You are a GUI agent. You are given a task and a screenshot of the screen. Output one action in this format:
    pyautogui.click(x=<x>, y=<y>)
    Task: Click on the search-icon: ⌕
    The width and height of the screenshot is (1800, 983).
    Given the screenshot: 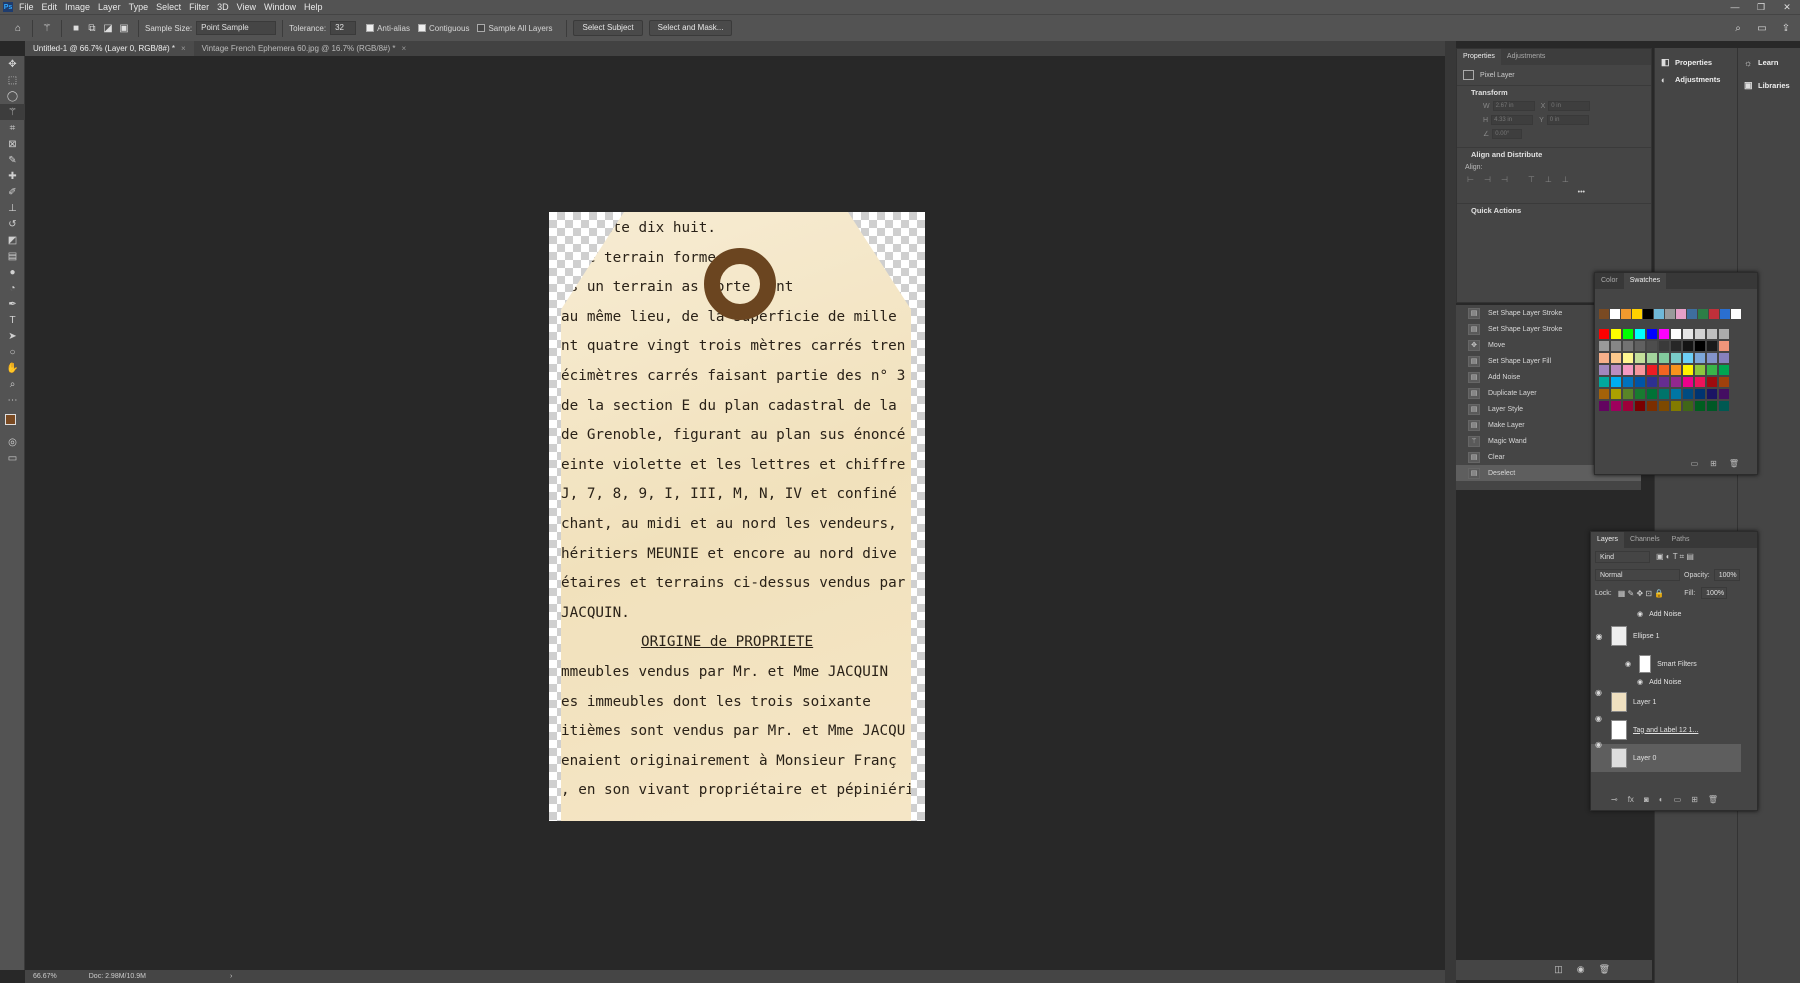 What is the action you would take?
    pyautogui.click(x=1738, y=28)
    